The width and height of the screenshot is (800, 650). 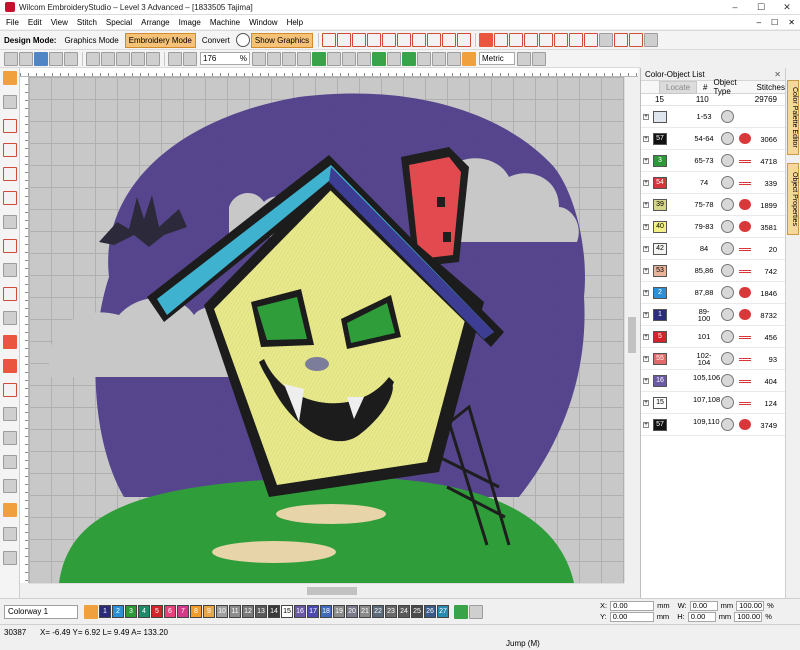 What do you see at coordinates (282, 40) in the screenshot?
I see `show-graphics-button: Show Graphics` at bounding box center [282, 40].